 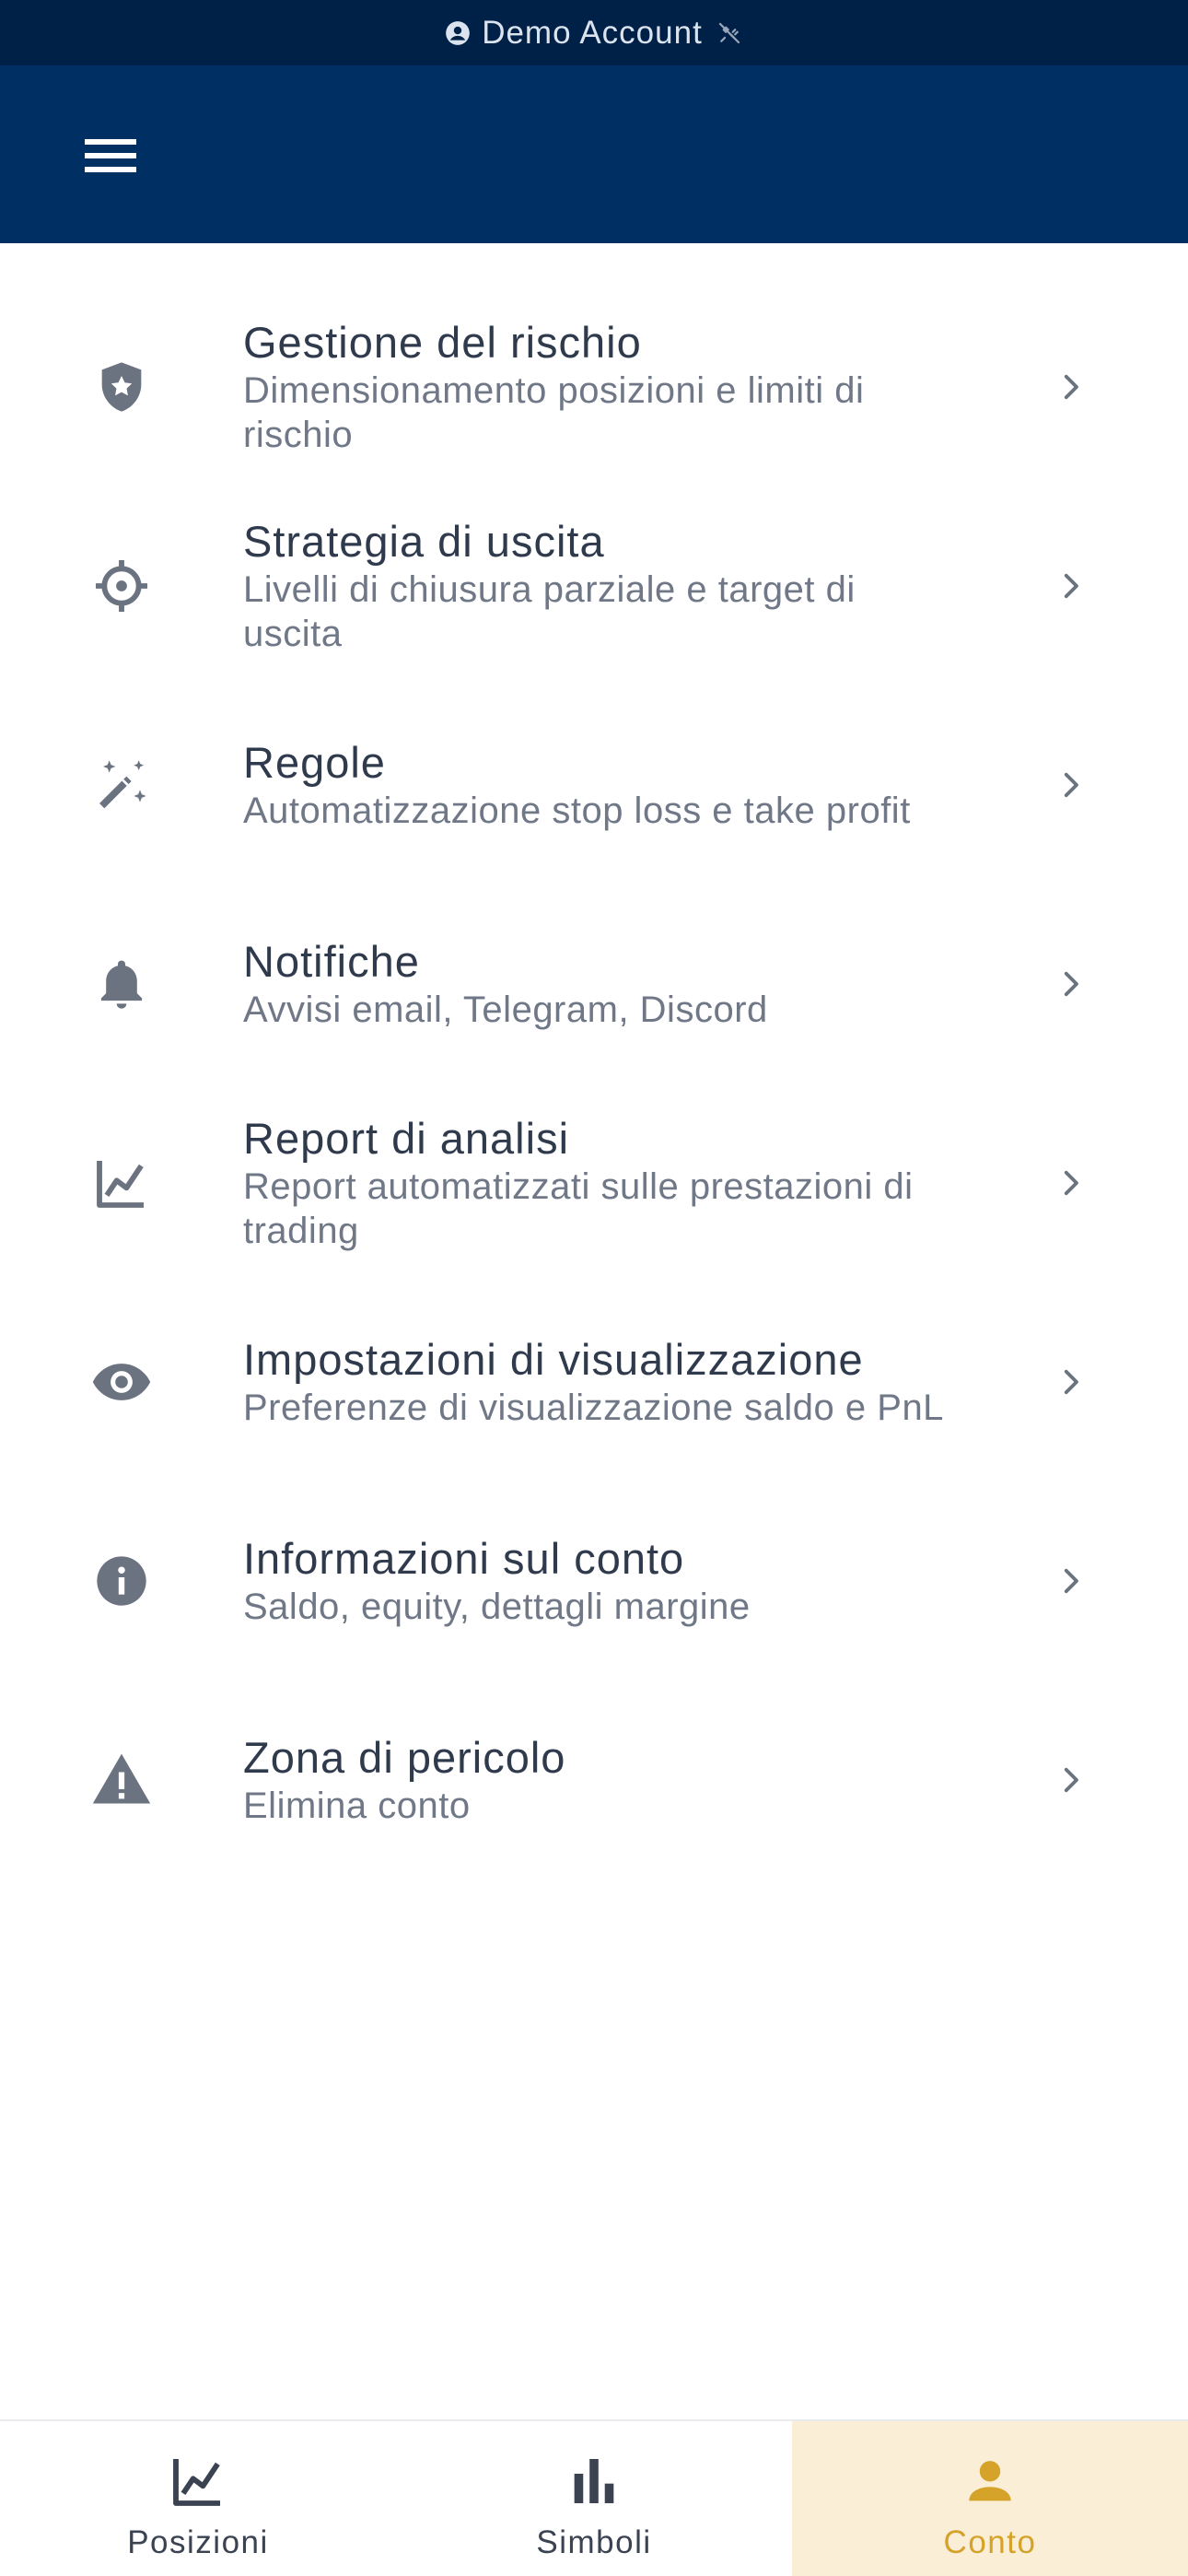 I want to click on menu-item-subtitle: Avvisi email, Telegram, Discord, so click(x=505, y=1009).